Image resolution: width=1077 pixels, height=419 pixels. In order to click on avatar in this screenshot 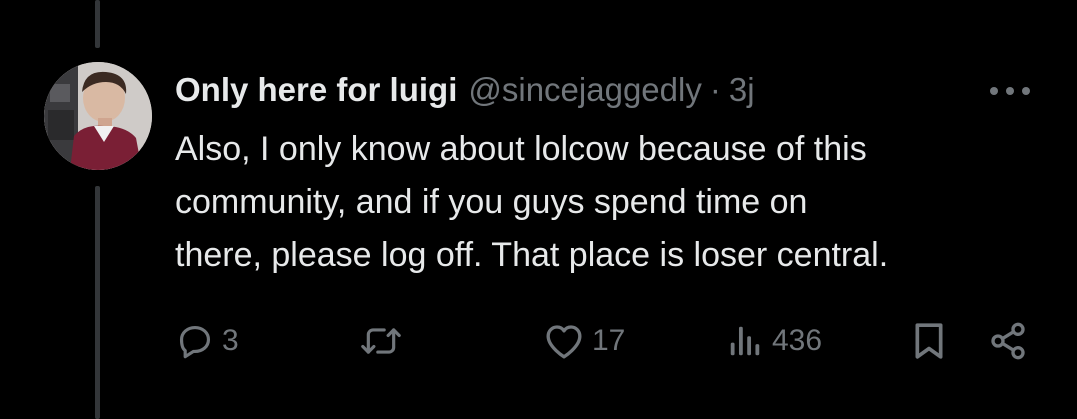, I will do `click(98, 116)`.